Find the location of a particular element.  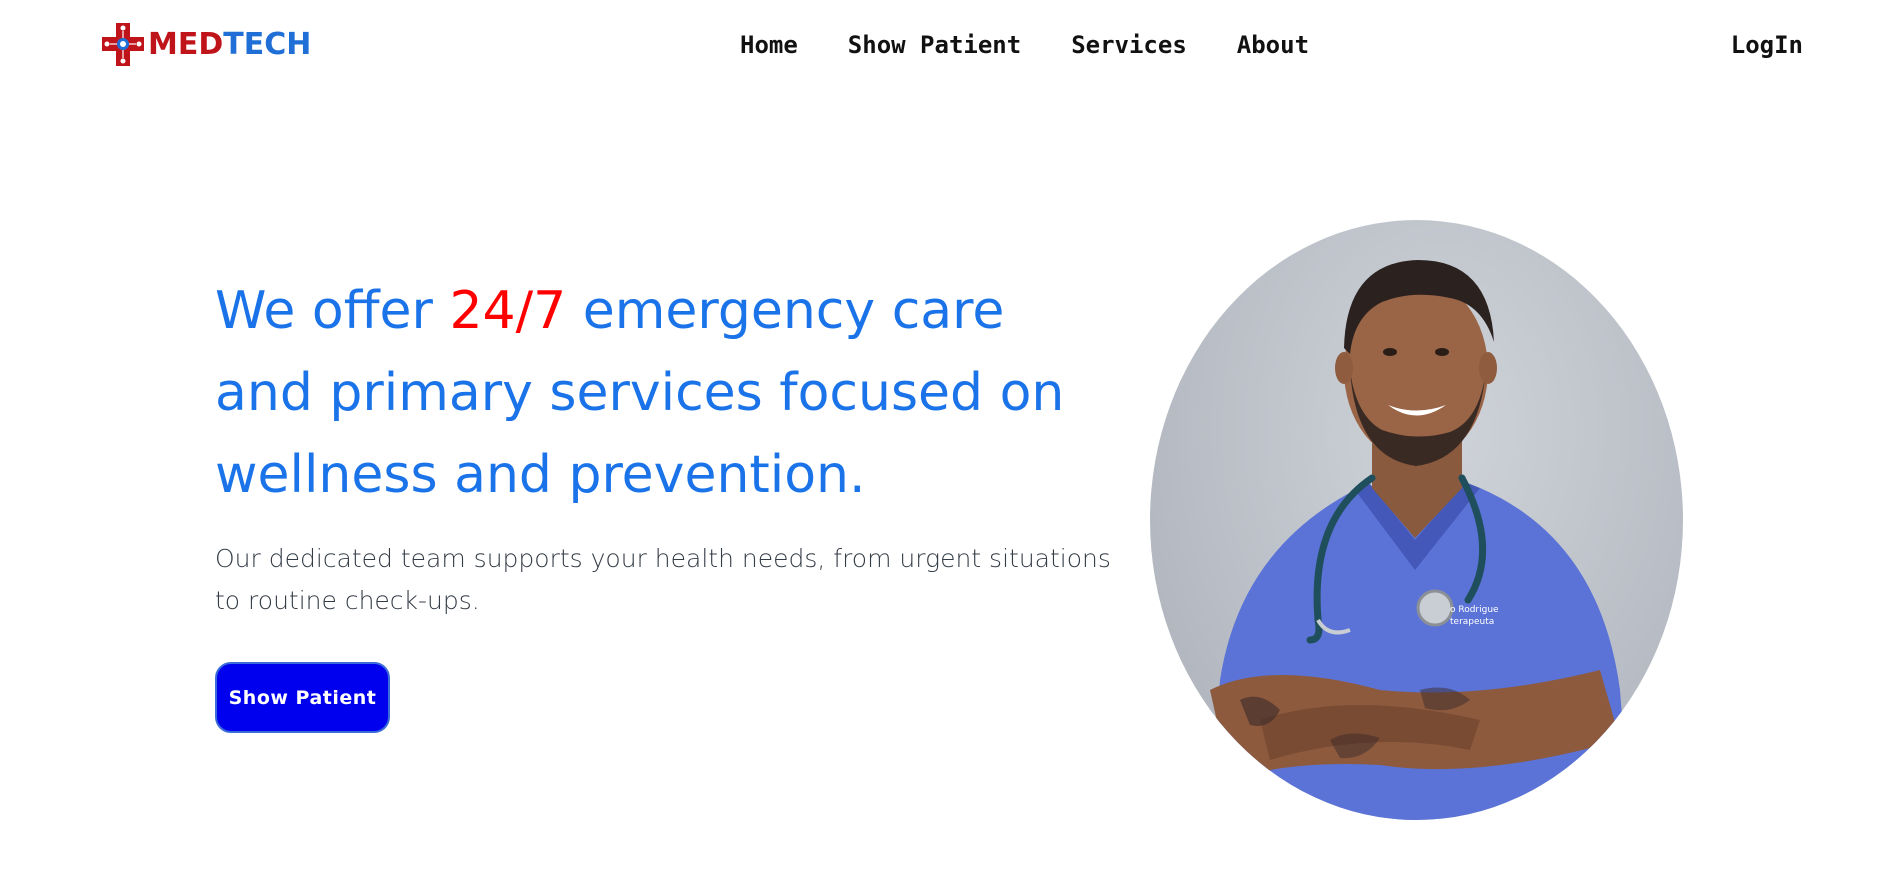

nav-about: About is located at coordinates (1273, 45).